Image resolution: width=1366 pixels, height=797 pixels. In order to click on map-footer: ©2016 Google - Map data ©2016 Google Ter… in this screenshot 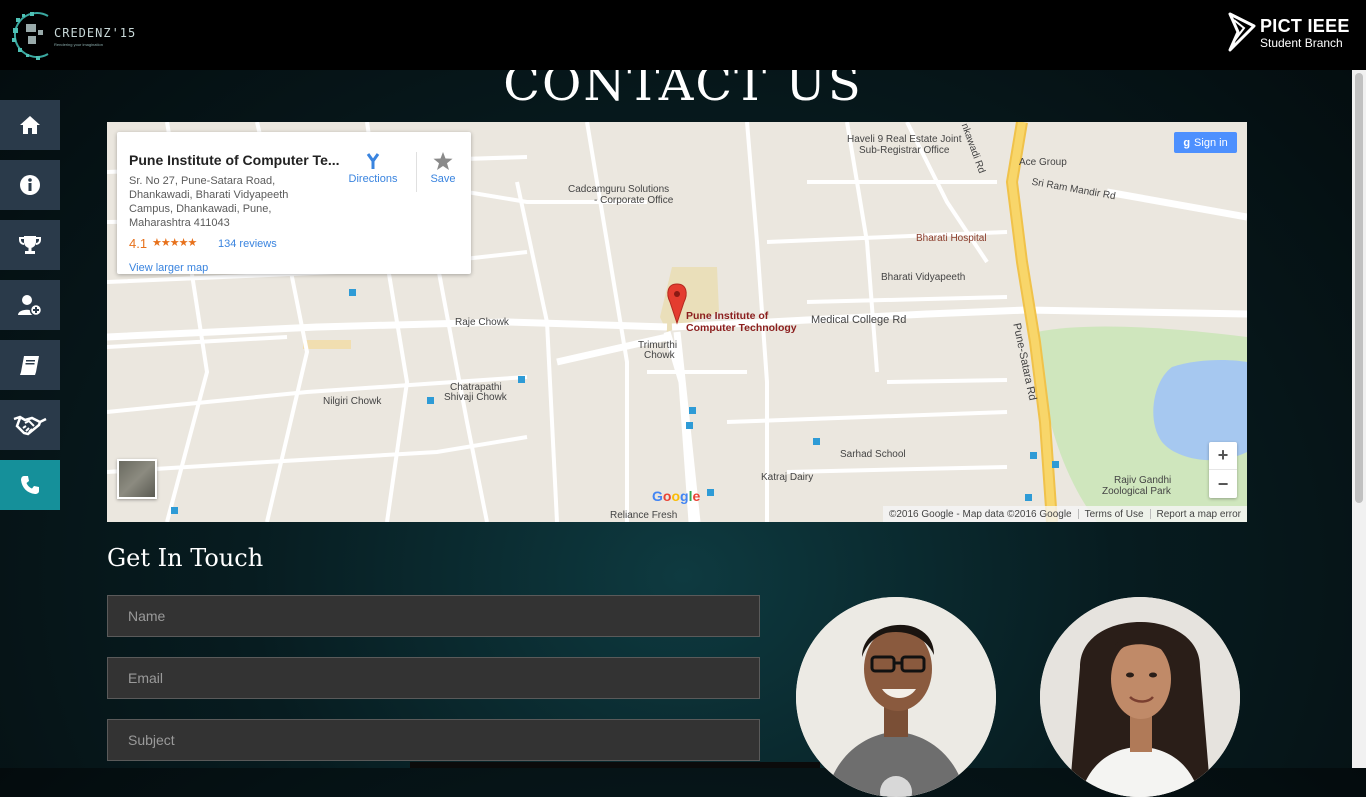, I will do `click(1064, 514)`.